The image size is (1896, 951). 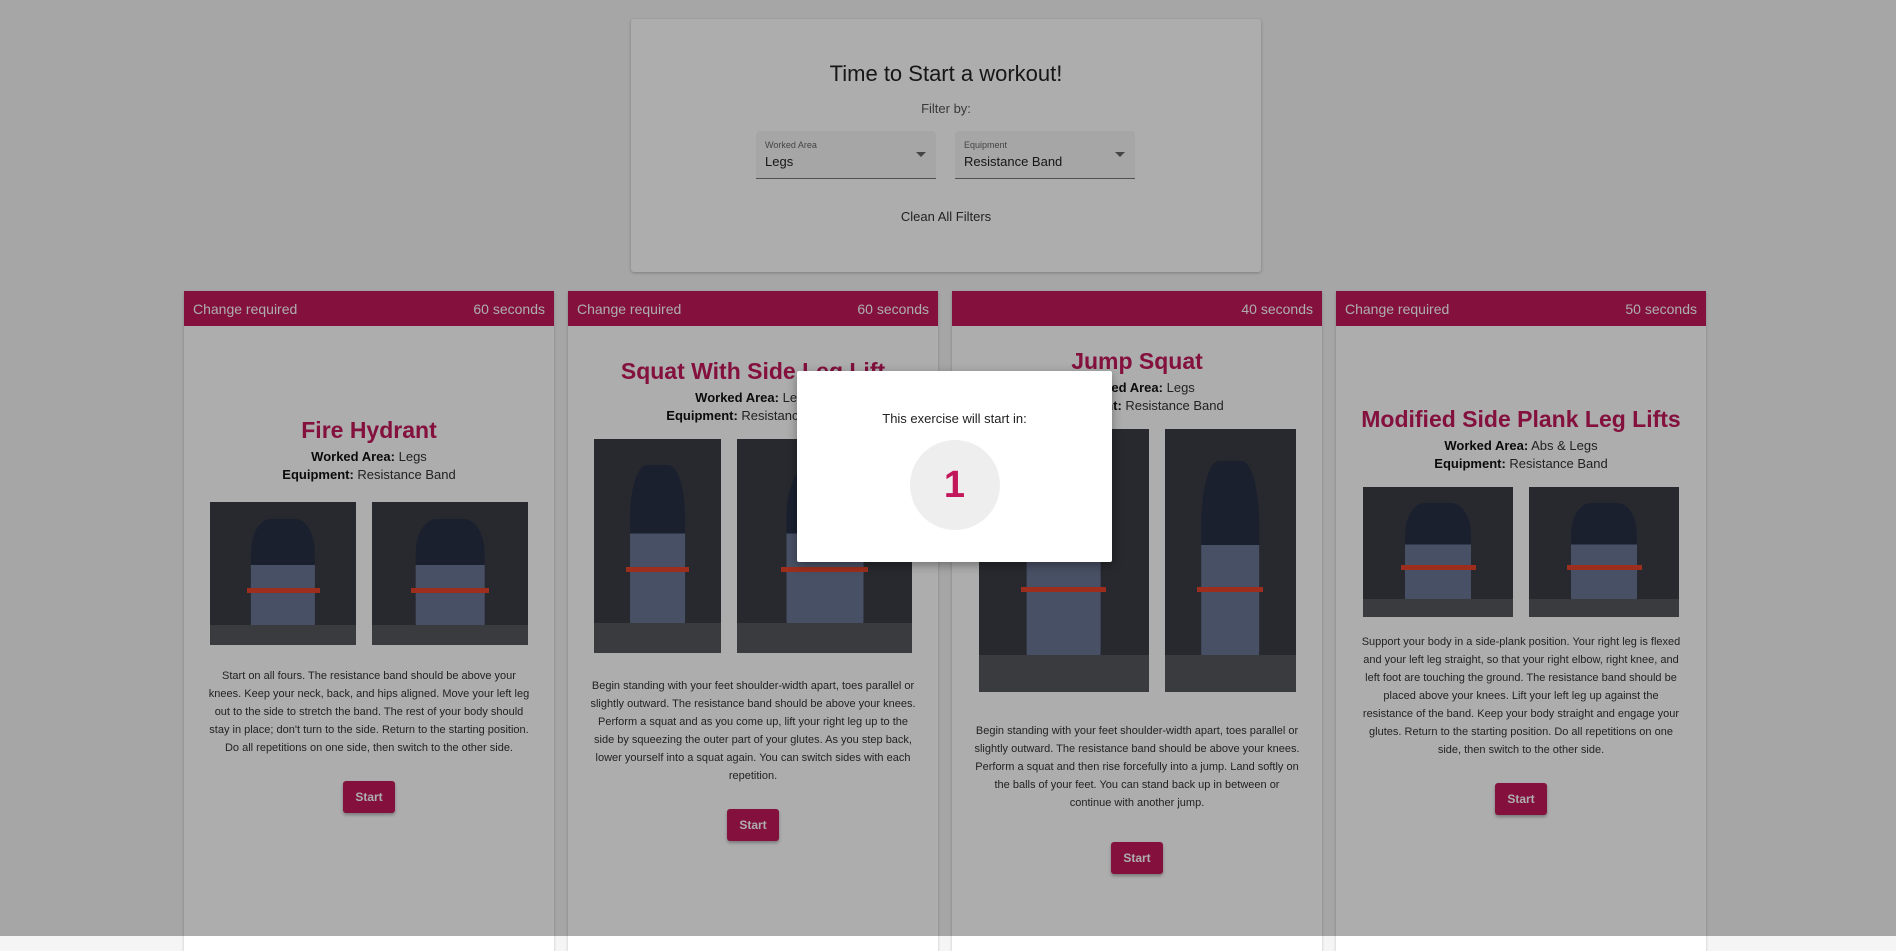 I want to click on countdown-text: This exercise will start in:, so click(x=954, y=418).